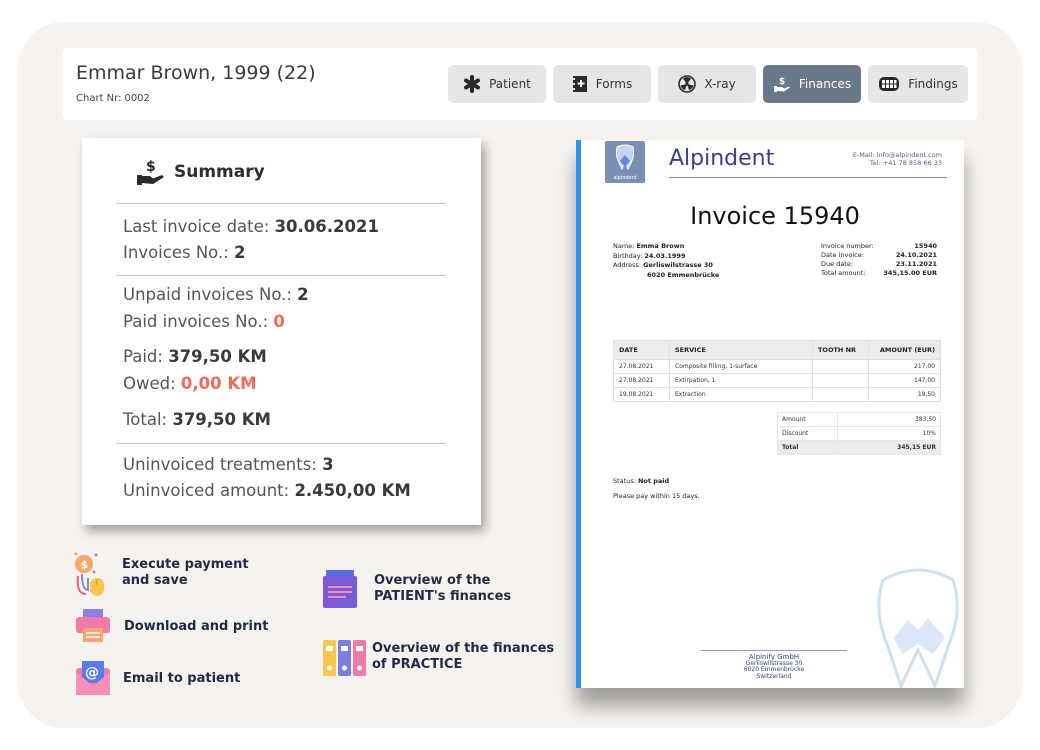 Image resolution: width=1040 pixels, height=750 pixels. I want to click on email-patient-label: Email to patient, so click(182, 678).